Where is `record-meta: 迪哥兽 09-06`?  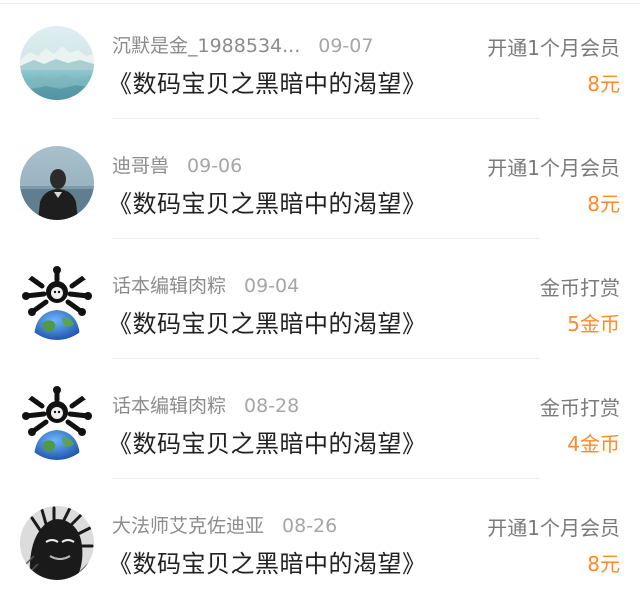
record-meta: 迪哥兽 09-06 is located at coordinates (177, 164).